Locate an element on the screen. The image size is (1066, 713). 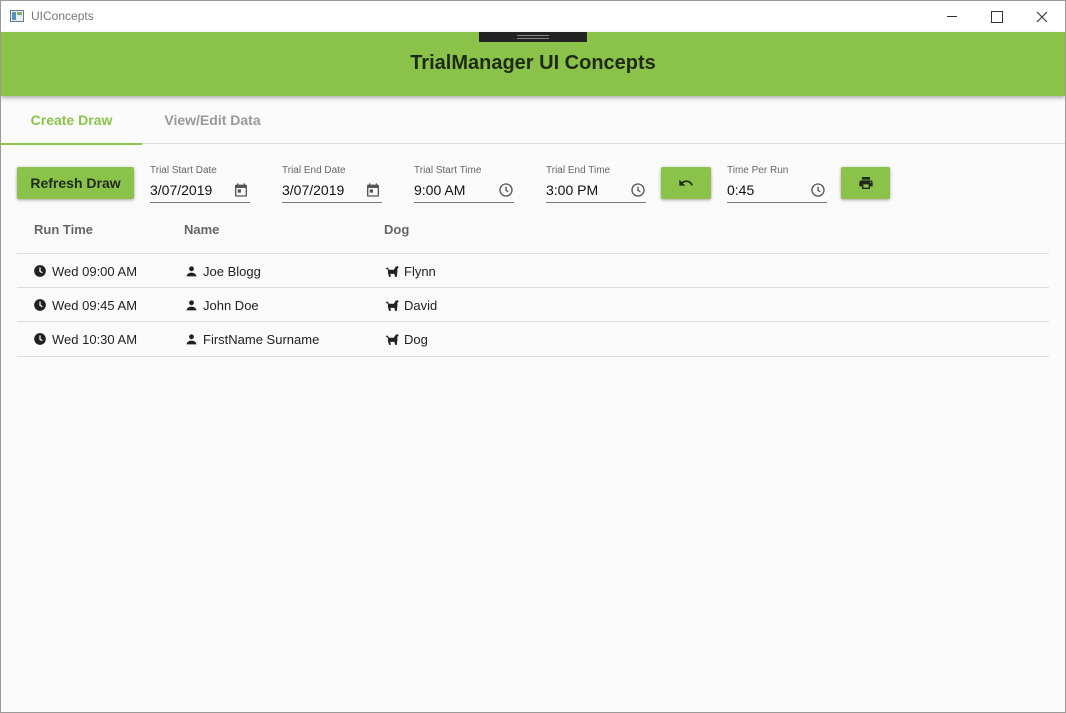
handler-name-value: FirstName Surname is located at coordinates (261, 339).